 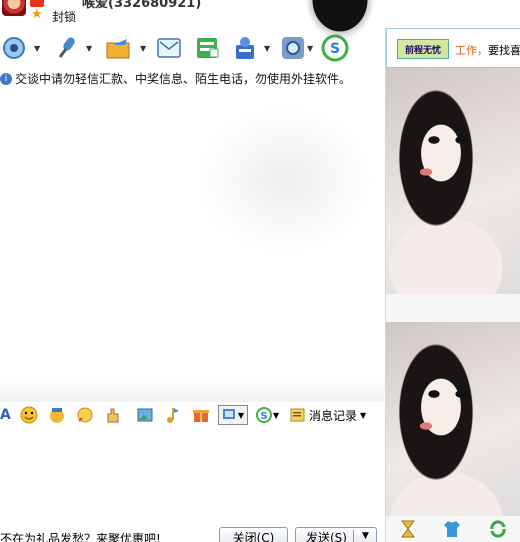 I want to click on status-label: 封锁, so click(x=64, y=17).